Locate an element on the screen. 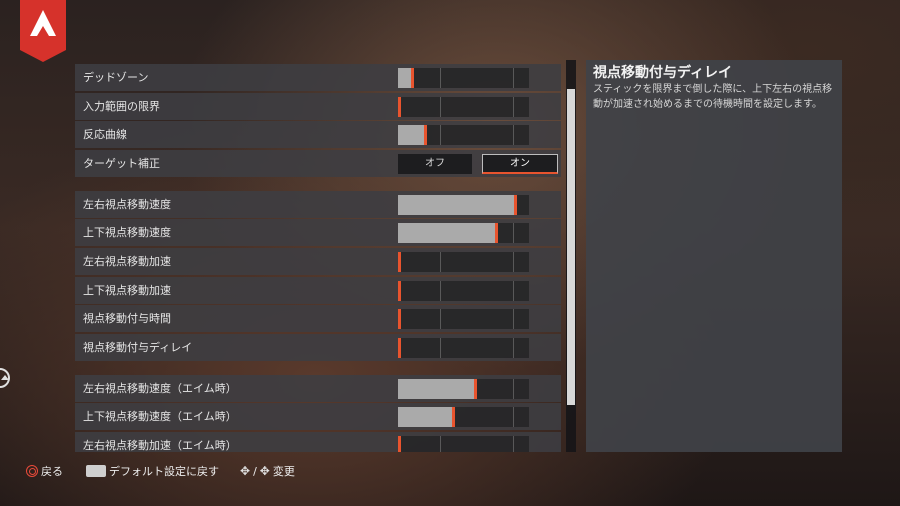 This screenshot has width=900, height=506. setting-label: ターゲット補正 is located at coordinates (121, 163).